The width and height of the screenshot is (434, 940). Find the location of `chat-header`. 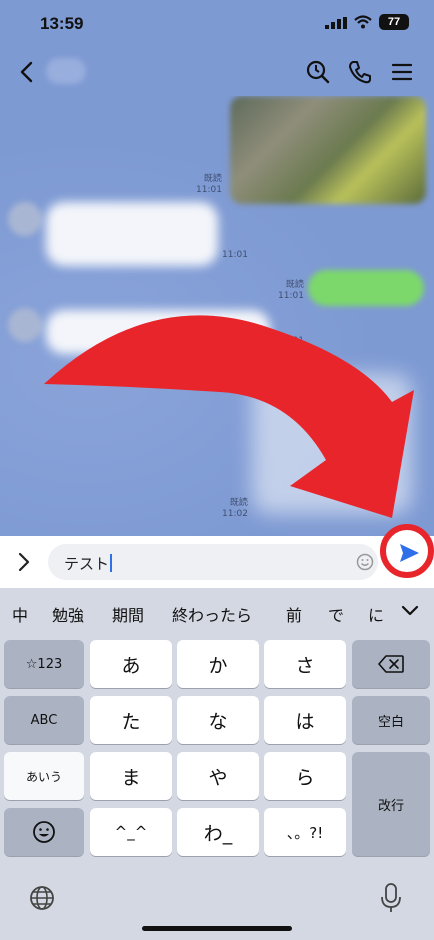

chat-header is located at coordinates (217, 72).